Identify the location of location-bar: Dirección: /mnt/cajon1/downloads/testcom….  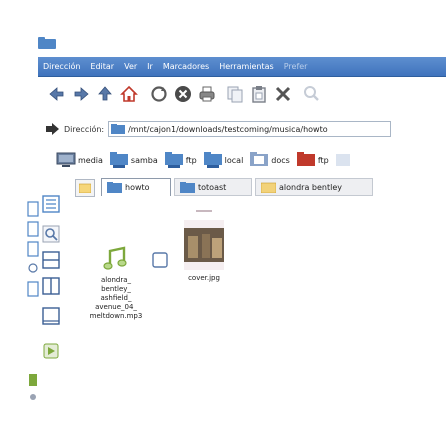
(246, 129).